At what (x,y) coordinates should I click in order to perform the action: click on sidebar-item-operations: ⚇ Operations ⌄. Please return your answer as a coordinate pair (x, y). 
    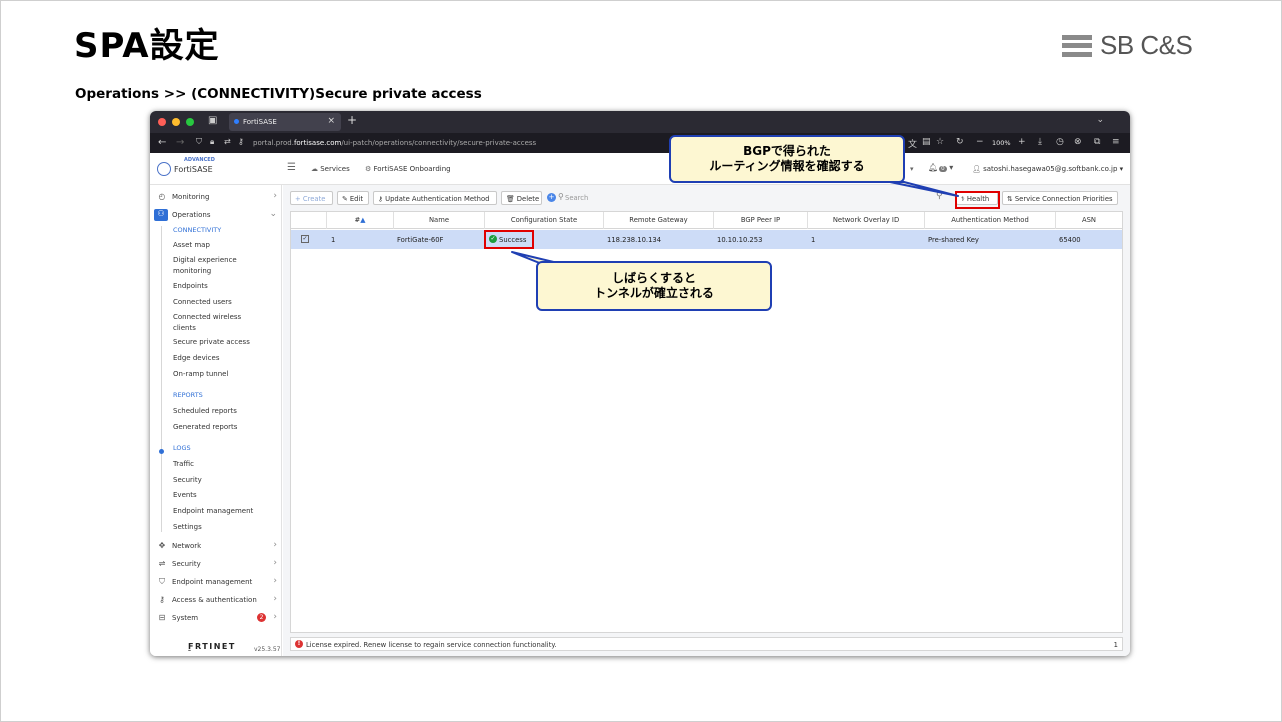
    Looking at the image, I should click on (216, 215).